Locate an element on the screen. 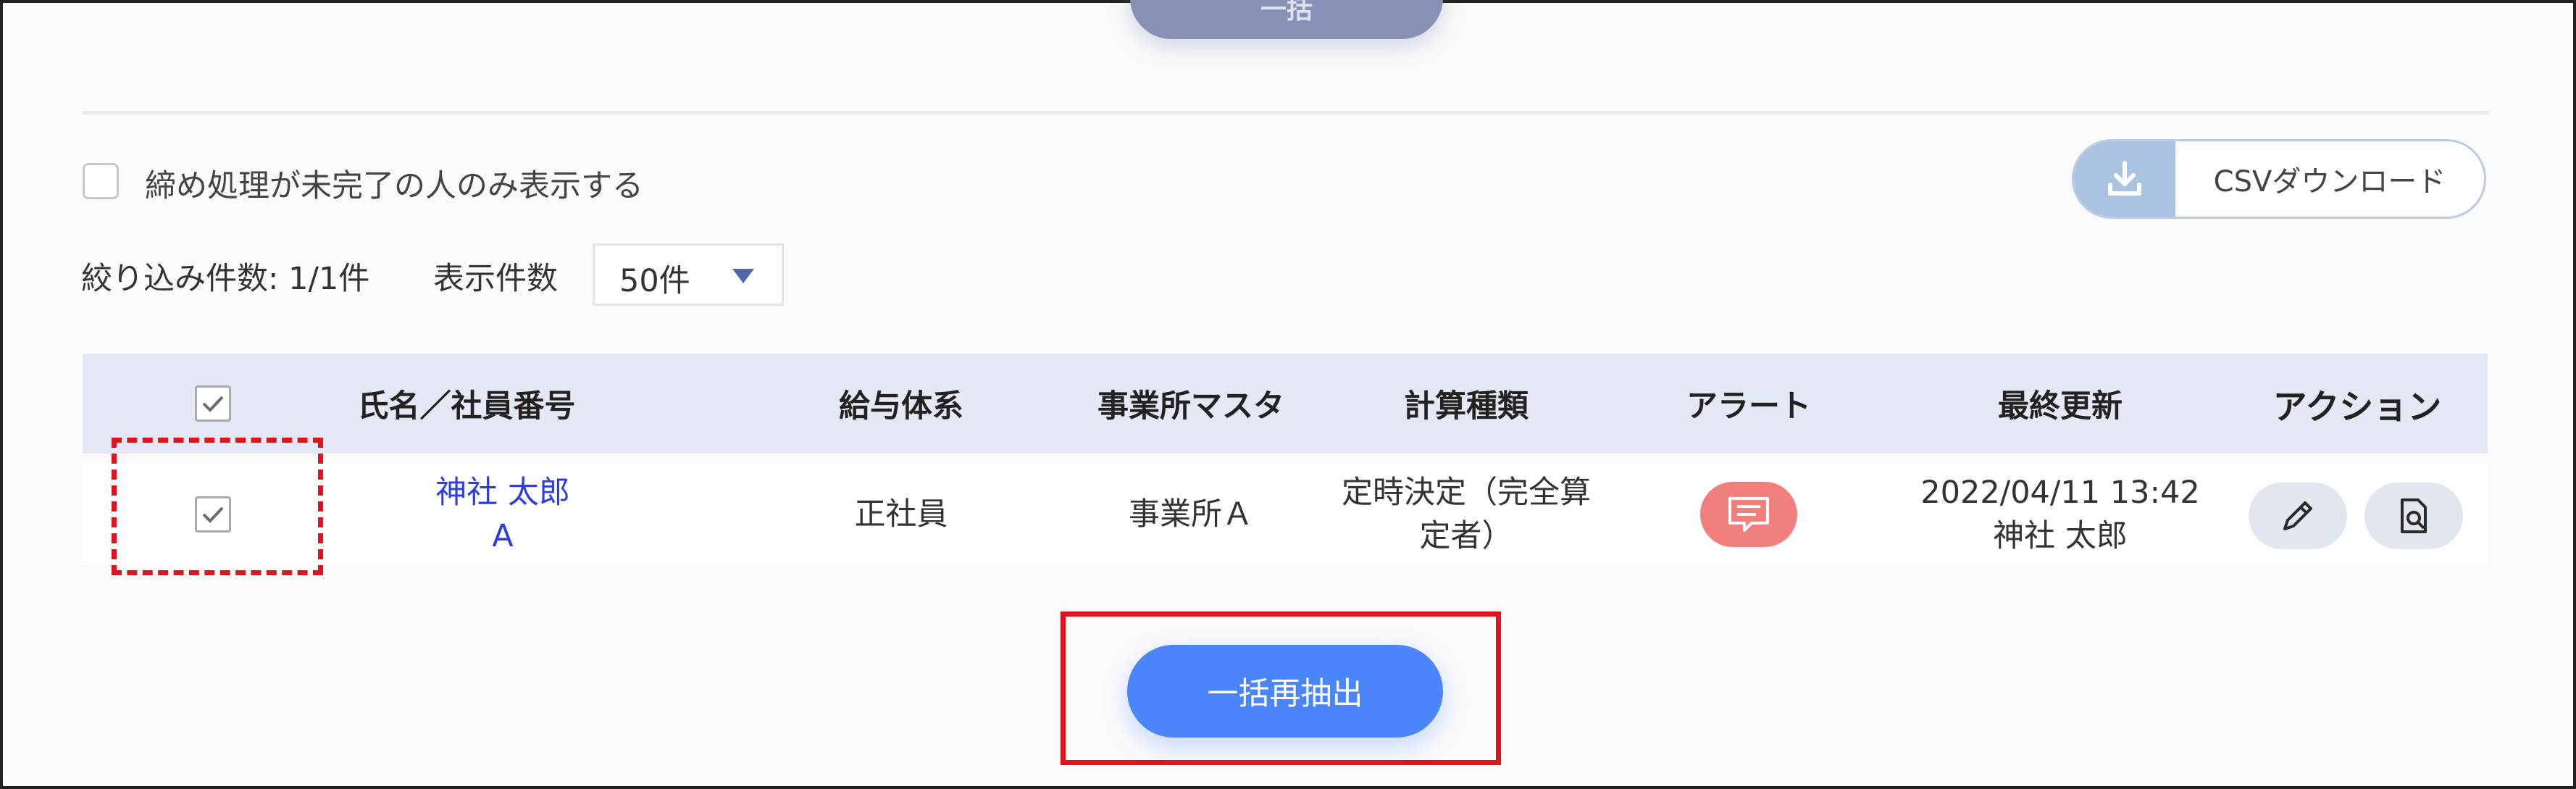 The width and height of the screenshot is (2576, 789). alert-button is located at coordinates (1748, 514).